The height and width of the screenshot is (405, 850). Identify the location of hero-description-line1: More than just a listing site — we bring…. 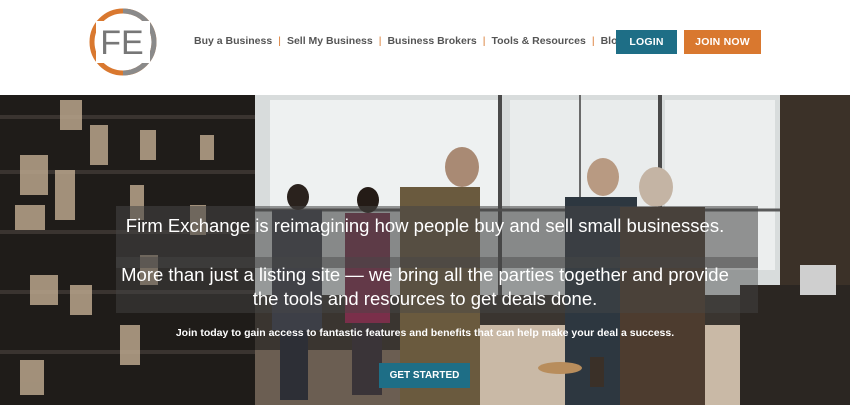
(425, 274).